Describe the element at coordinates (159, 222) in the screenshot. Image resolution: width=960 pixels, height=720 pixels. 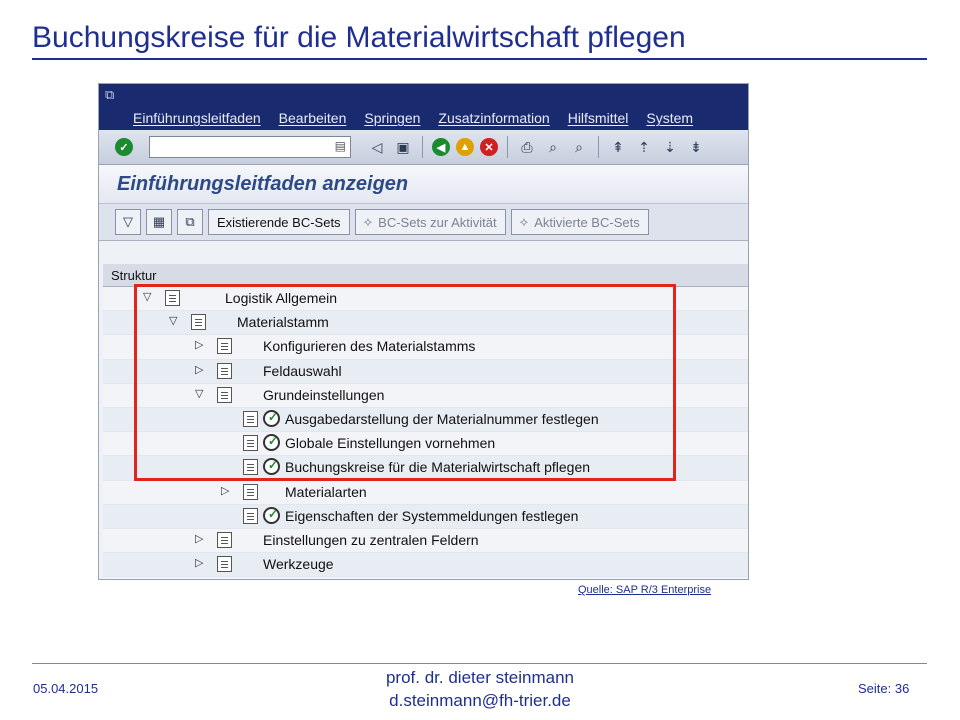
I see `documentation-icon: ▦` at that location.